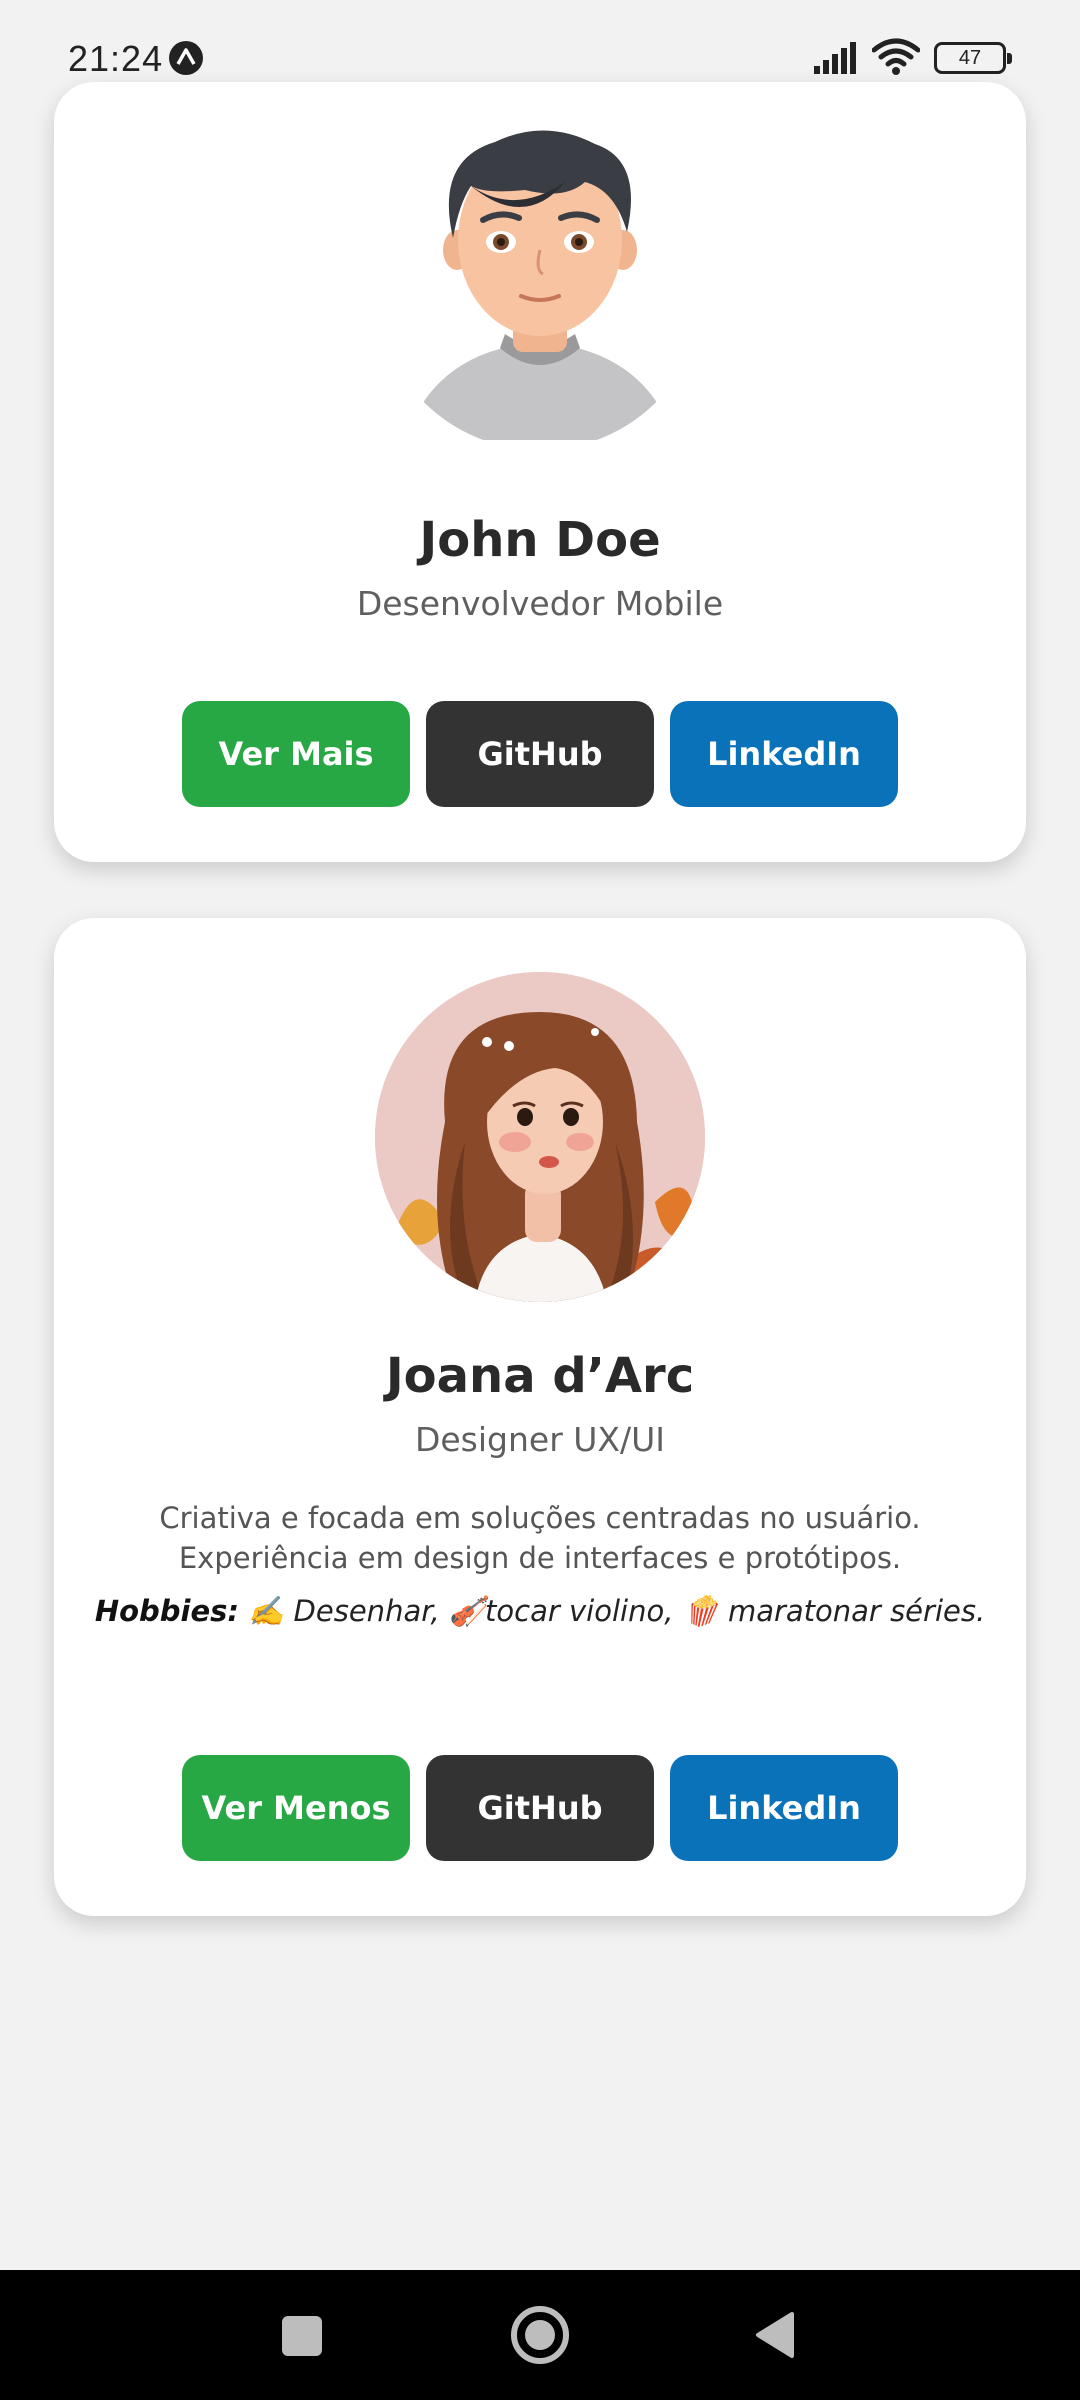  What do you see at coordinates (116, 58) in the screenshot?
I see `status-time: 21:24` at bounding box center [116, 58].